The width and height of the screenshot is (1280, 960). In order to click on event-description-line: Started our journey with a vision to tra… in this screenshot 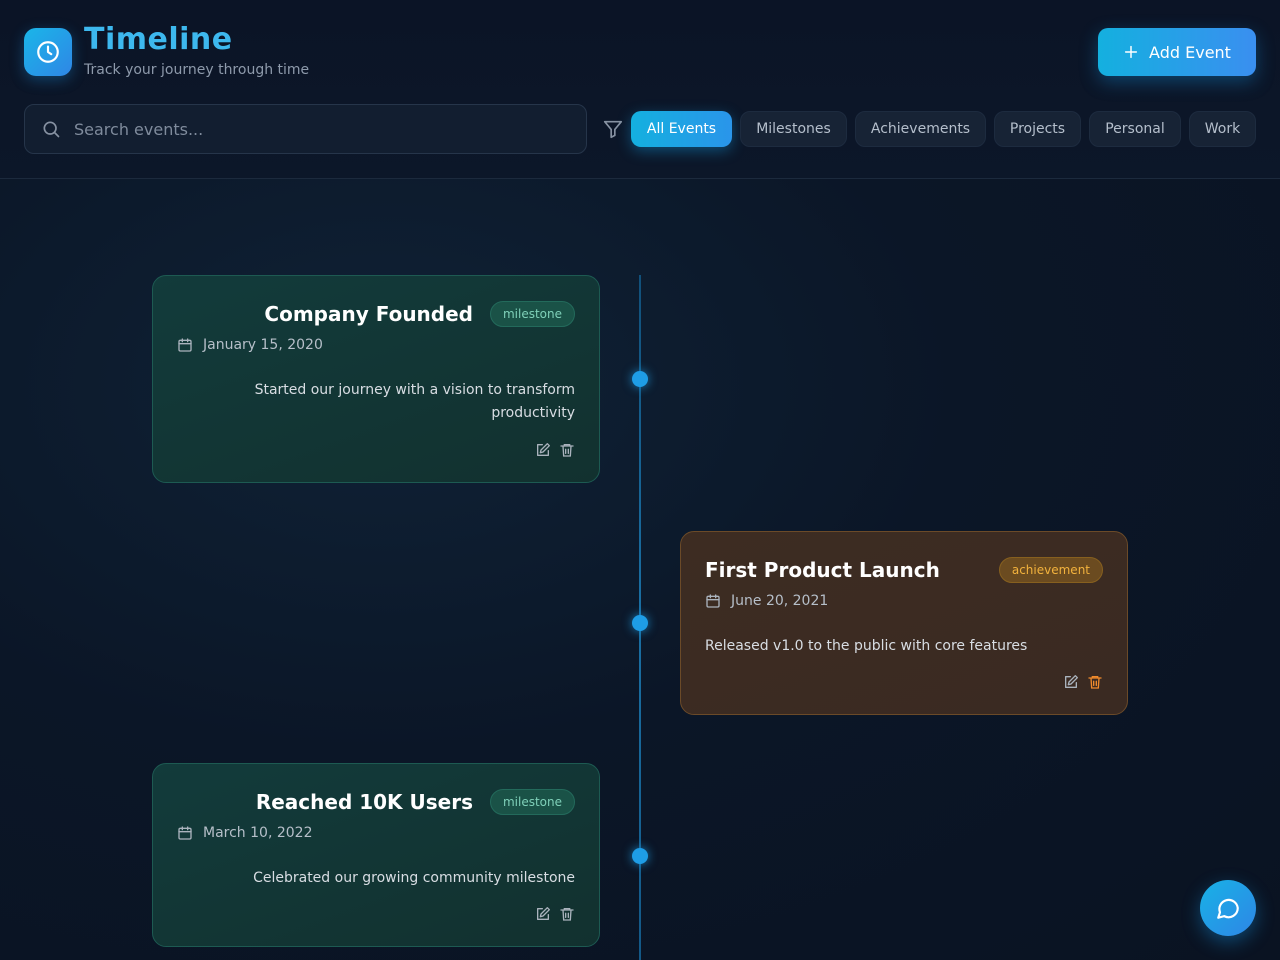, I will do `click(414, 390)`.